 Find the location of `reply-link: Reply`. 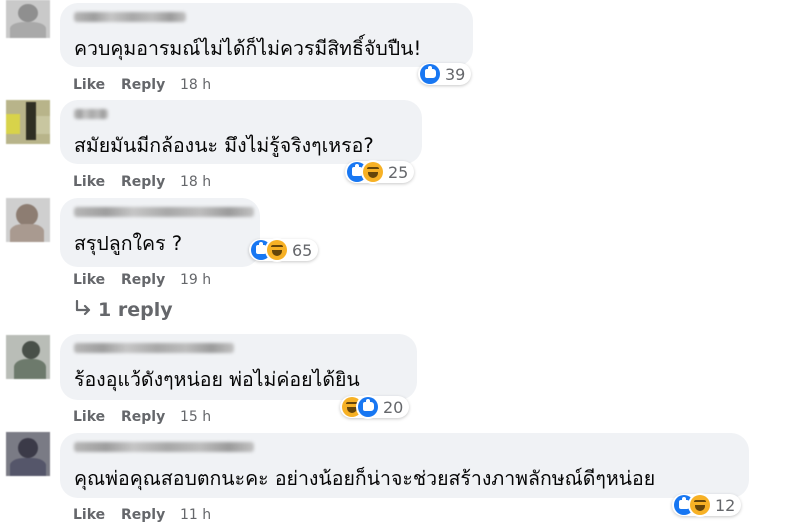

reply-link: Reply is located at coordinates (150, 515).